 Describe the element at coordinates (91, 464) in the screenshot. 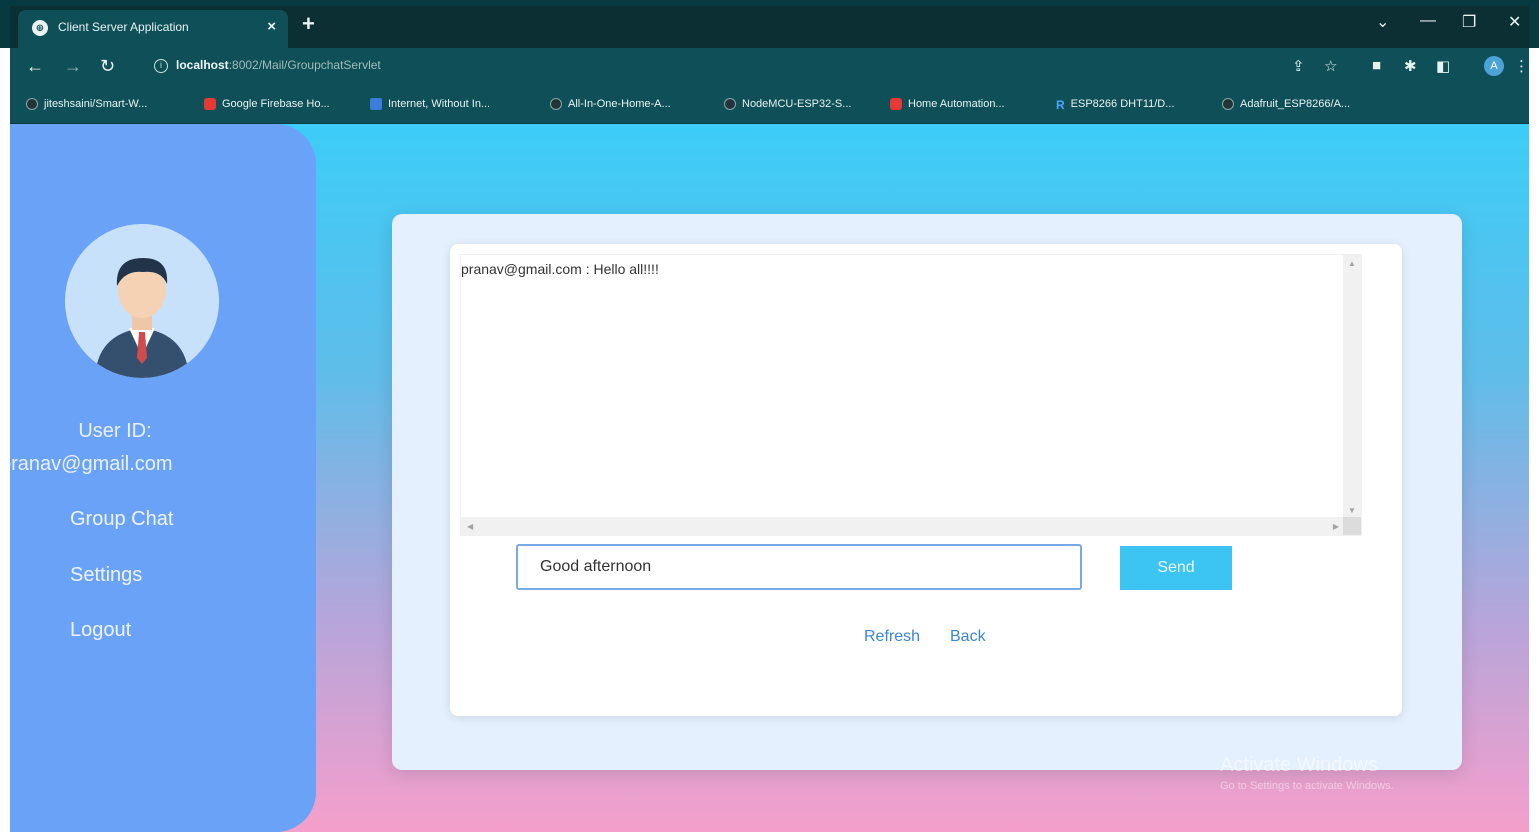

I see `user-id-value: pranav@gmail.com` at that location.